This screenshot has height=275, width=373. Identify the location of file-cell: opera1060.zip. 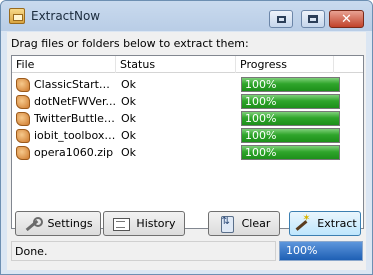
(66, 152).